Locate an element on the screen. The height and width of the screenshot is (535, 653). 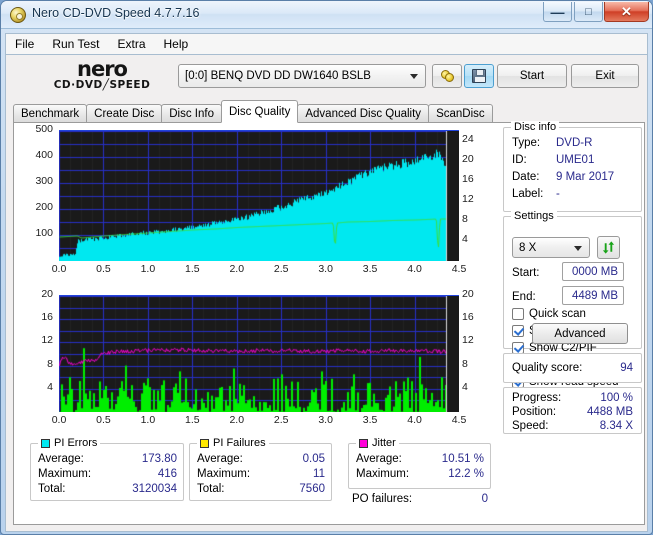
exit-button: Exit is located at coordinates (605, 76).